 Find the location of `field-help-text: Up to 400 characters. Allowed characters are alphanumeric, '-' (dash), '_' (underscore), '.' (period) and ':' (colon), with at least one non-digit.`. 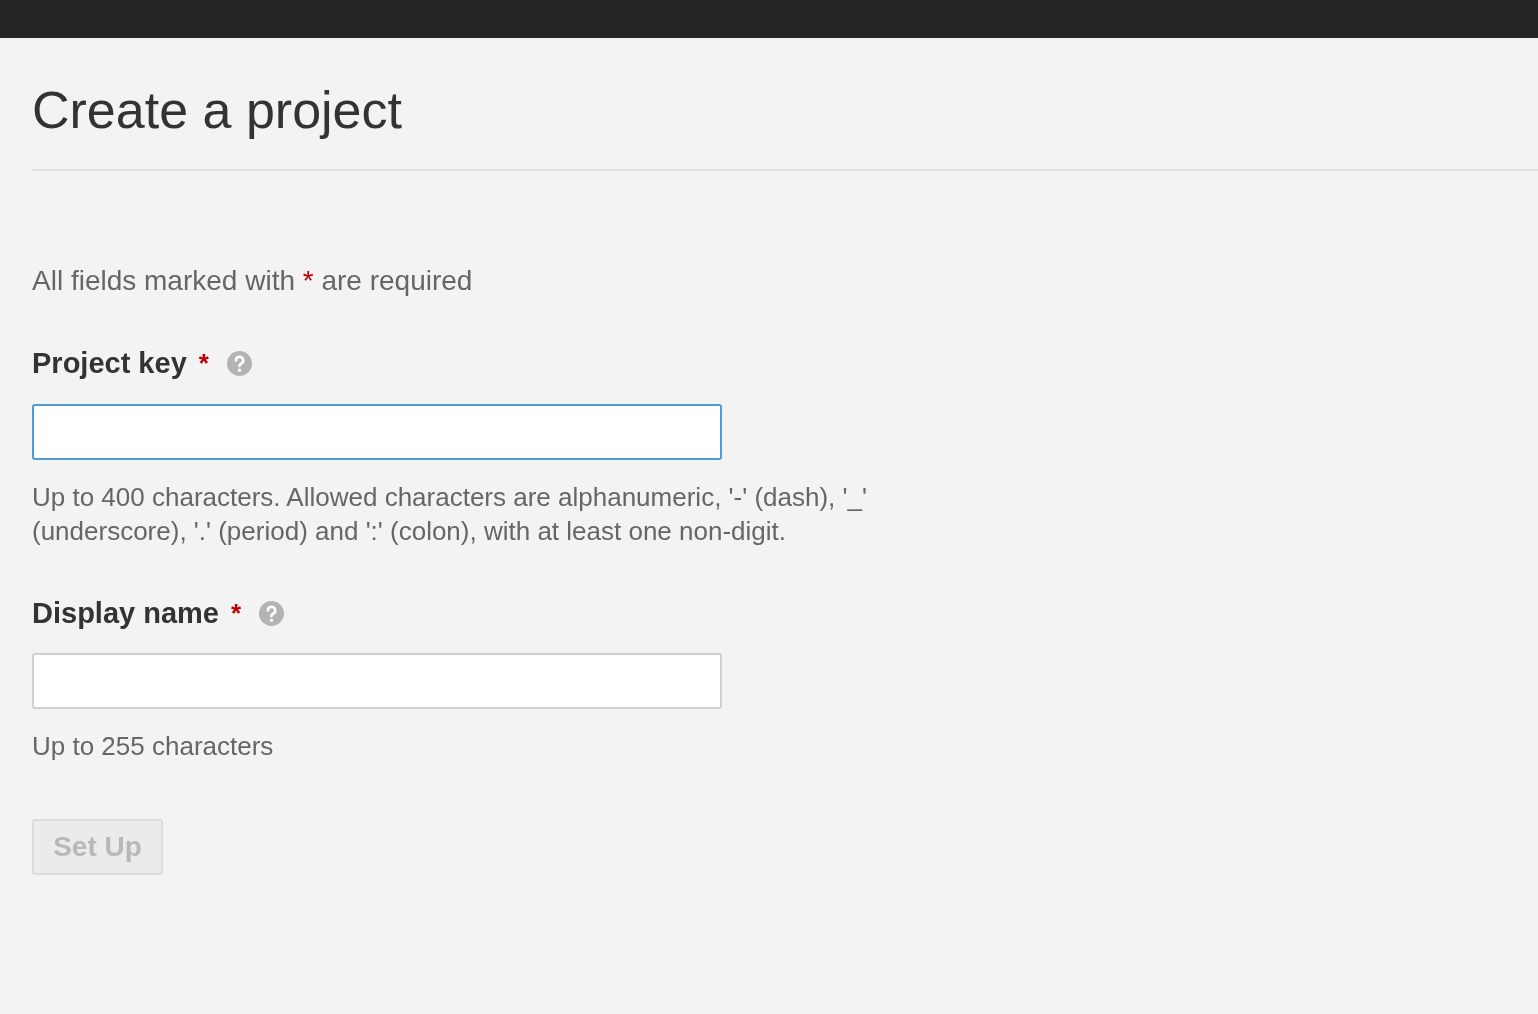

field-help-text: Up to 400 characters. Allowed characters are alphanumeric, '-' (dash), '_' (underscore), '.' (period) and ':' (colon), with at least one non-digit. is located at coordinates (450, 514).